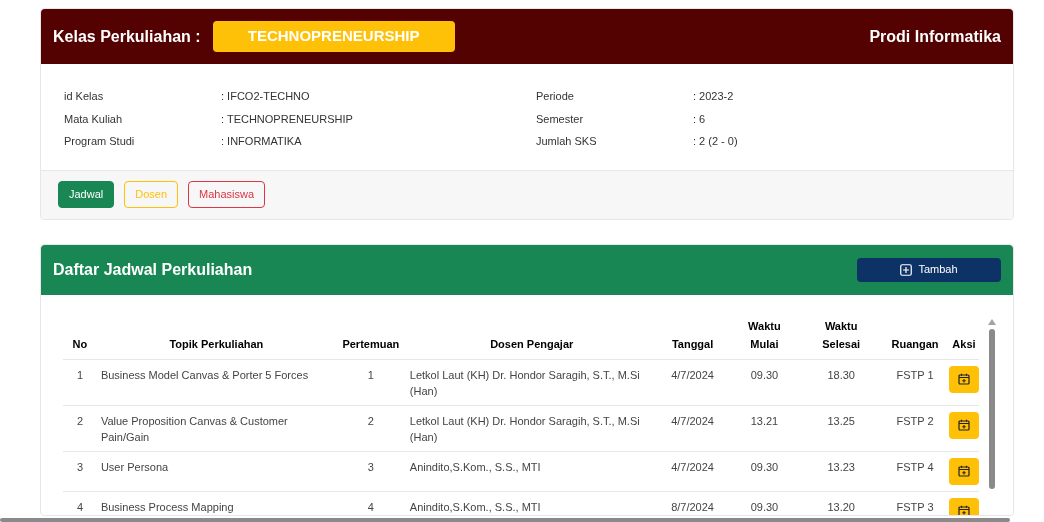  I want to click on table-cell: 13.25, so click(841, 420).